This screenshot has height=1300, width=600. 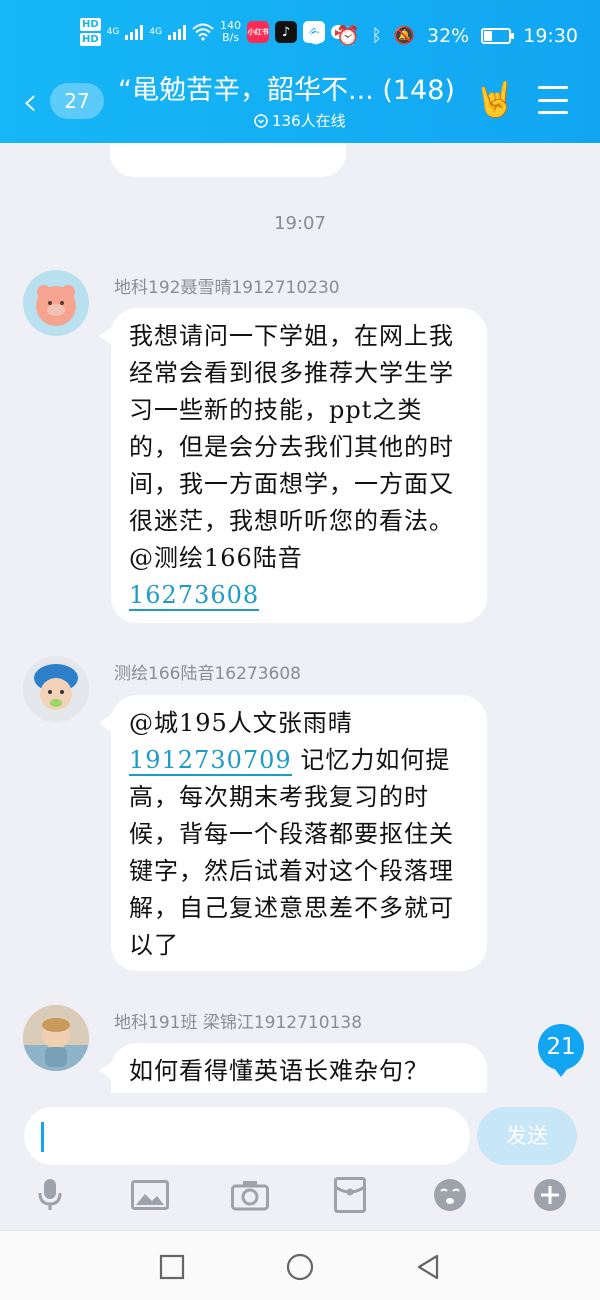 I want to click on sender-name: 测绘166陆音16273608, so click(x=207, y=671).